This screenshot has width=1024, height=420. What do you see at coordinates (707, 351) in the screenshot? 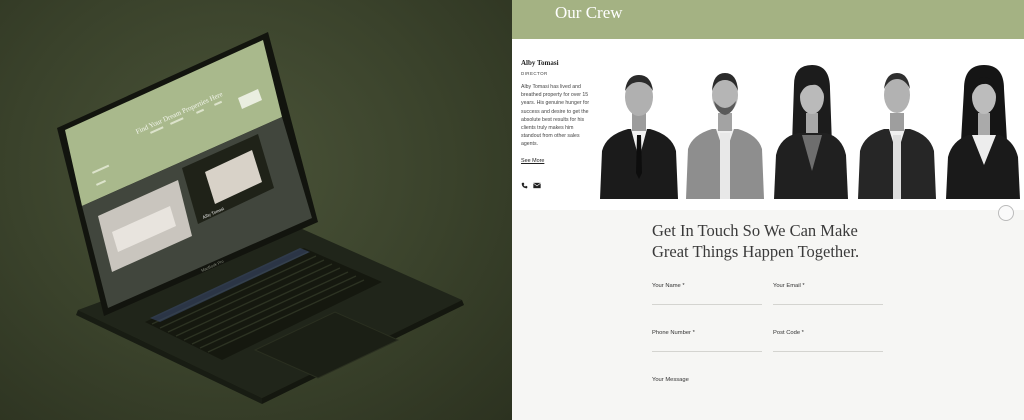
I see `phone-input` at bounding box center [707, 351].